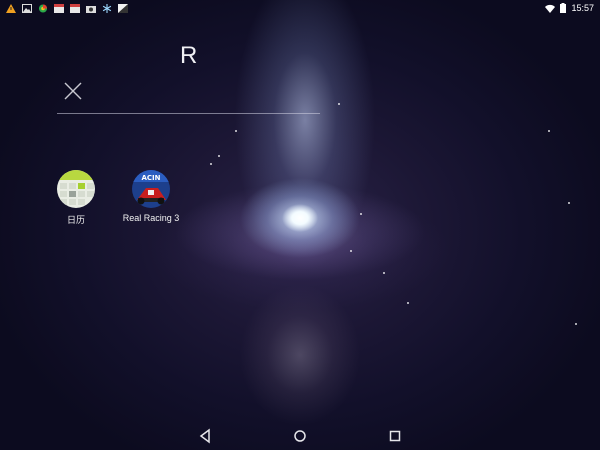 Image resolution: width=600 pixels, height=450 pixels. Describe the element at coordinates (569, 8) in the screenshot. I see `system-status: 15:57` at that location.